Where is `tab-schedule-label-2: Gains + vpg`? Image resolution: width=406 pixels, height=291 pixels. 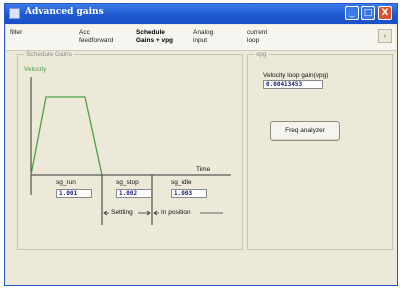 tab-schedule-label-2: Gains + vpg is located at coordinates (155, 40).